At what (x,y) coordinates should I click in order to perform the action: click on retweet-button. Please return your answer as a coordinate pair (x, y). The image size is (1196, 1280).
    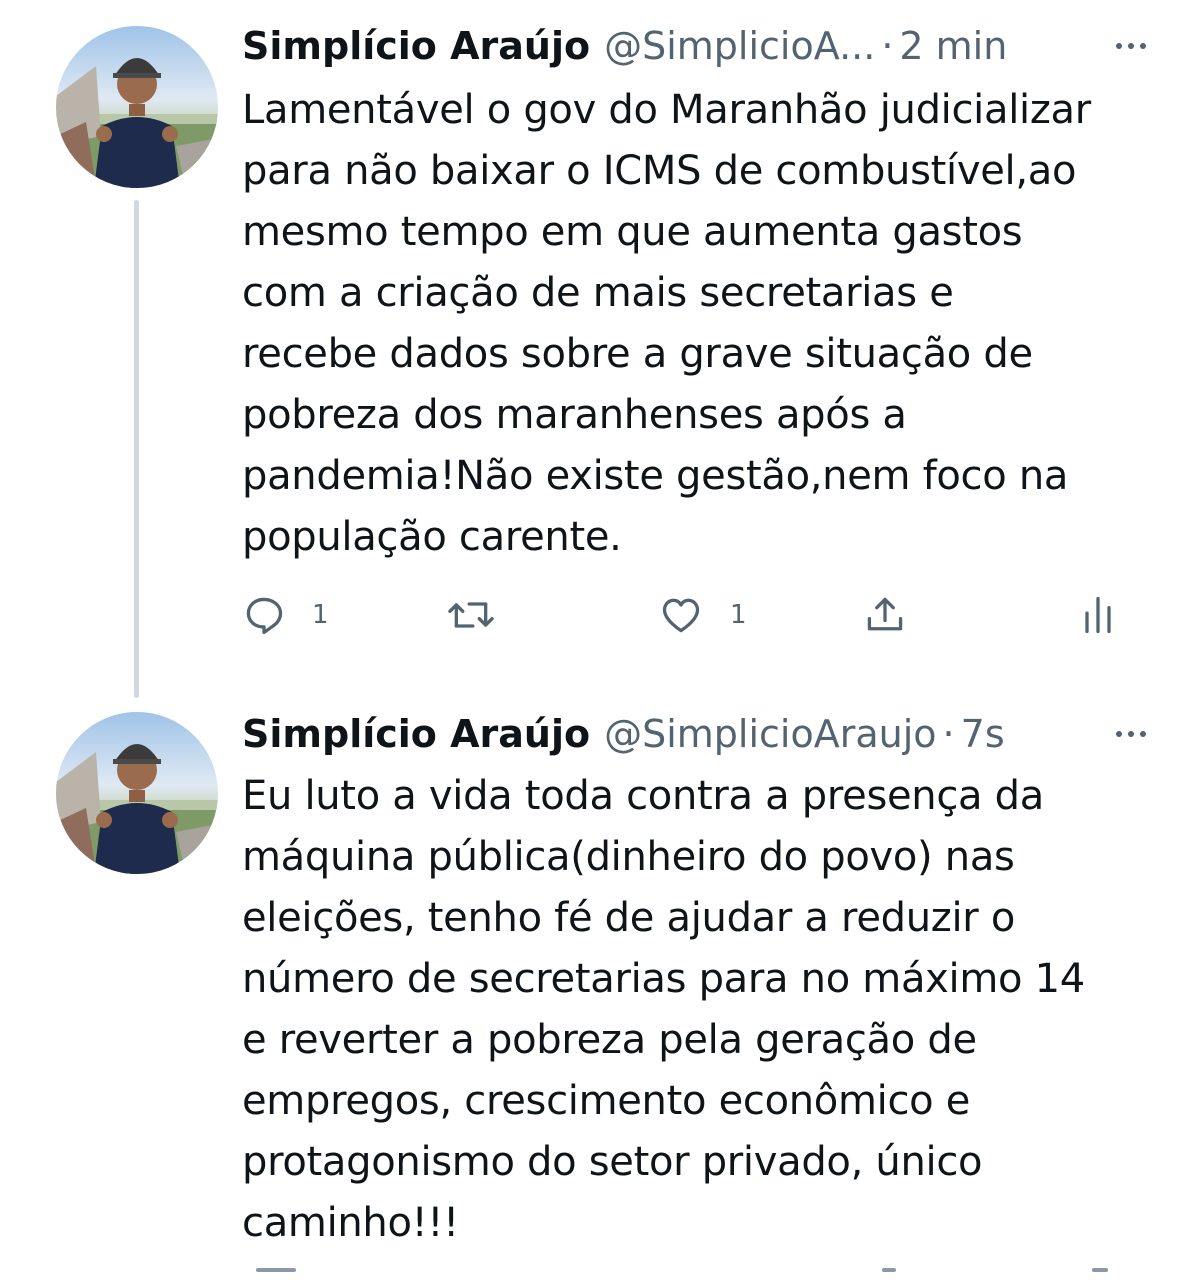
    Looking at the image, I should click on (471, 615).